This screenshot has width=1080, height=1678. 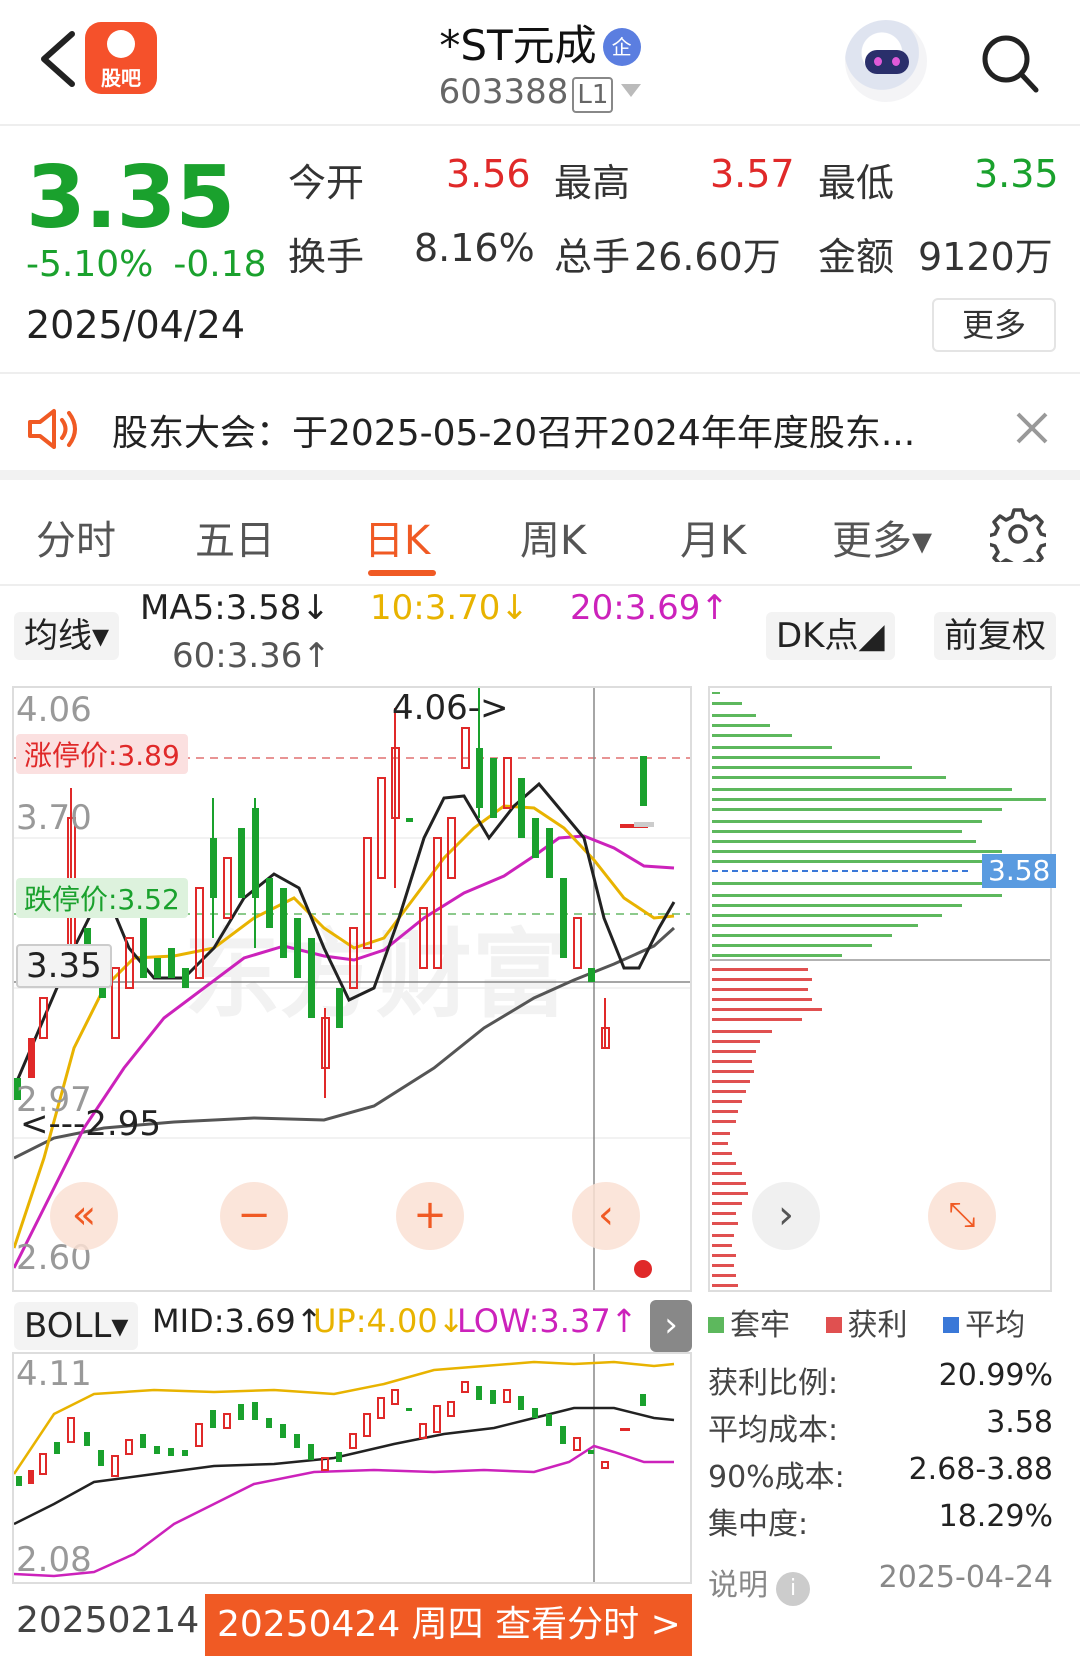 What do you see at coordinates (962, 1216) in the screenshot?
I see `expand-icon: ⤡` at bounding box center [962, 1216].